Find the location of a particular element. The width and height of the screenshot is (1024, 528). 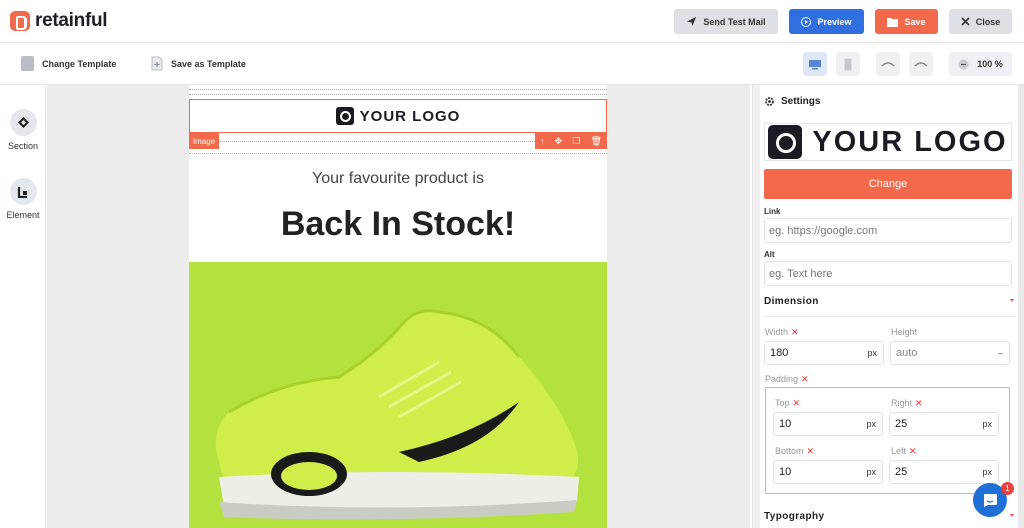

width-input: 180 px is located at coordinates (824, 353).